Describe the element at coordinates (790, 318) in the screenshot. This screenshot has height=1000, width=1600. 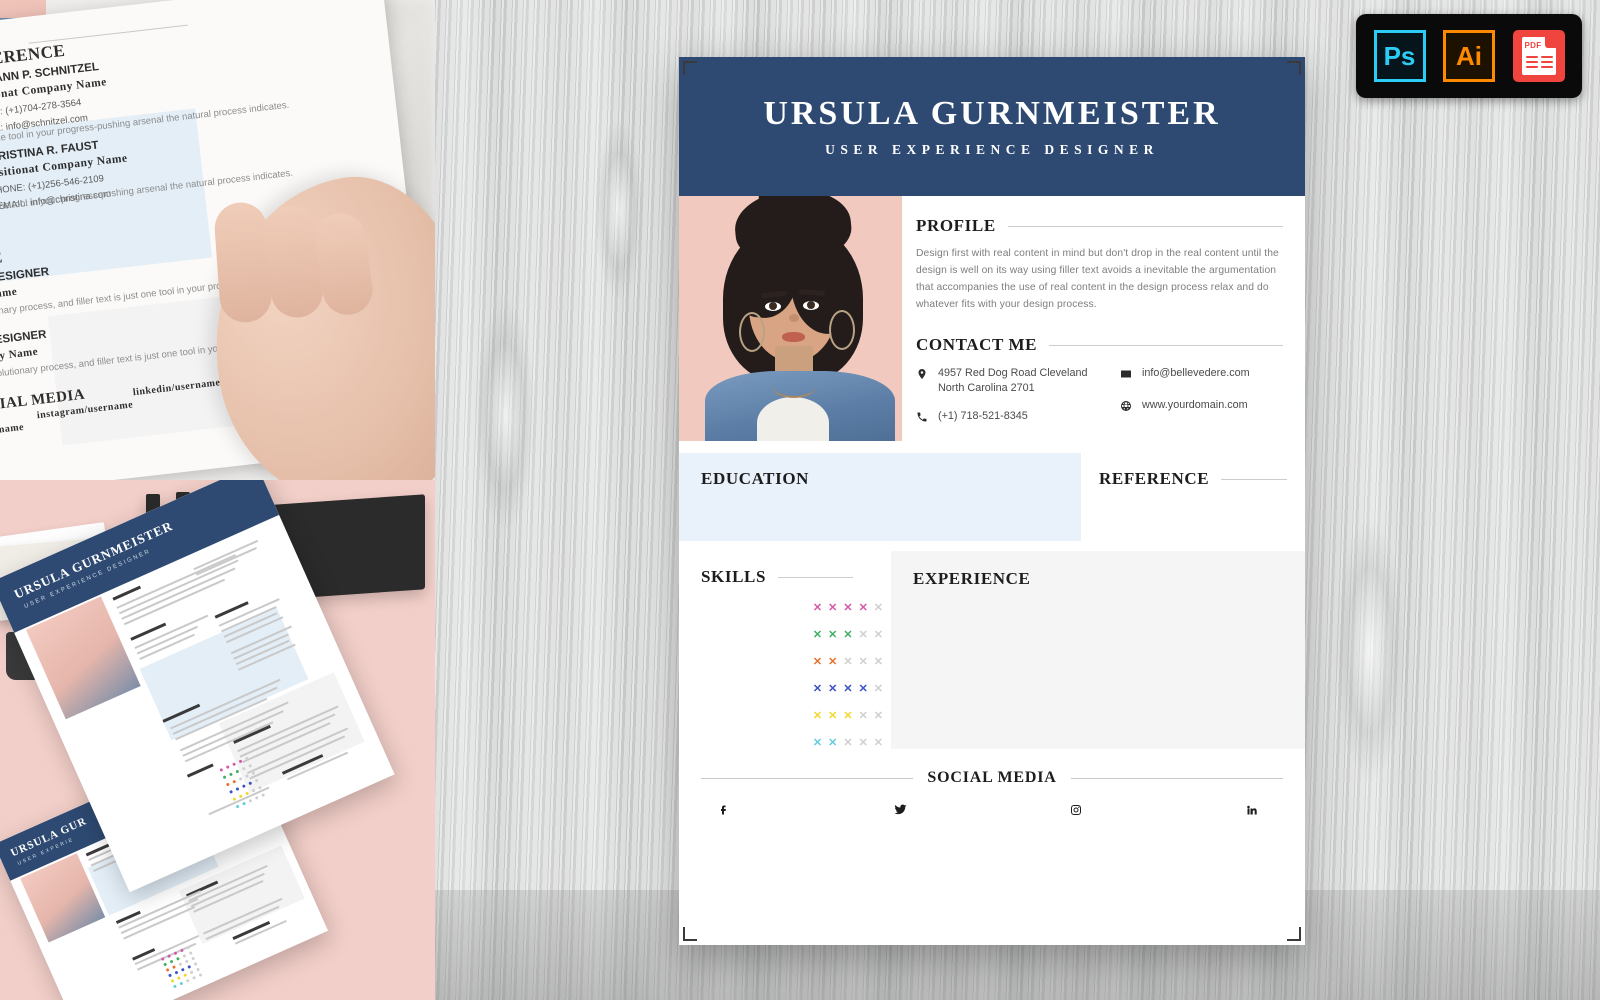
I see `portrait-photo` at that location.